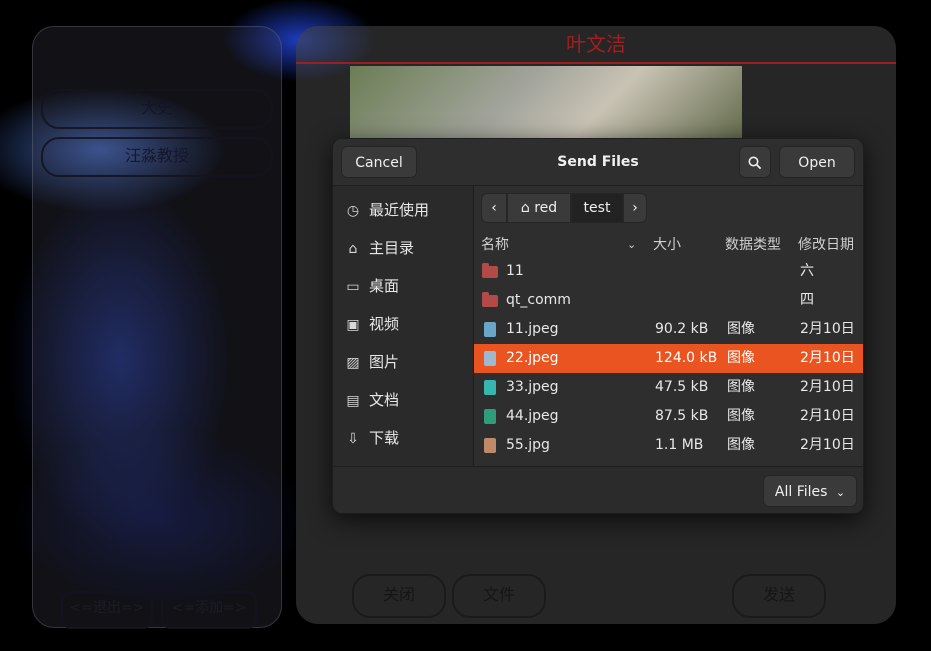  What do you see at coordinates (532, 329) in the screenshot?
I see `file-name-cell: 11.jpeg` at bounding box center [532, 329].